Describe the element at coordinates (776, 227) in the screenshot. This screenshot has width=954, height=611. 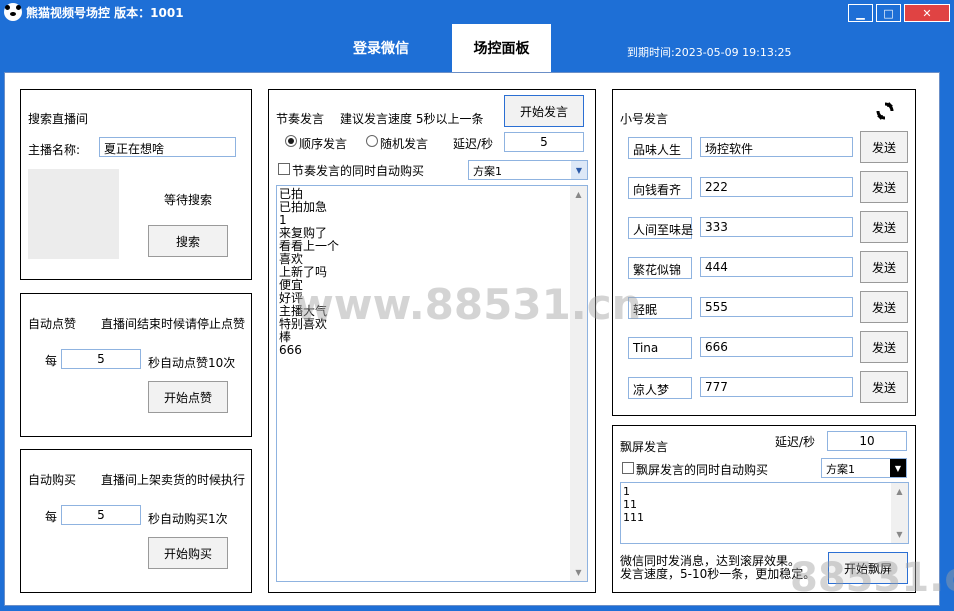
I see `alt-account-message-input: 333` at that location.